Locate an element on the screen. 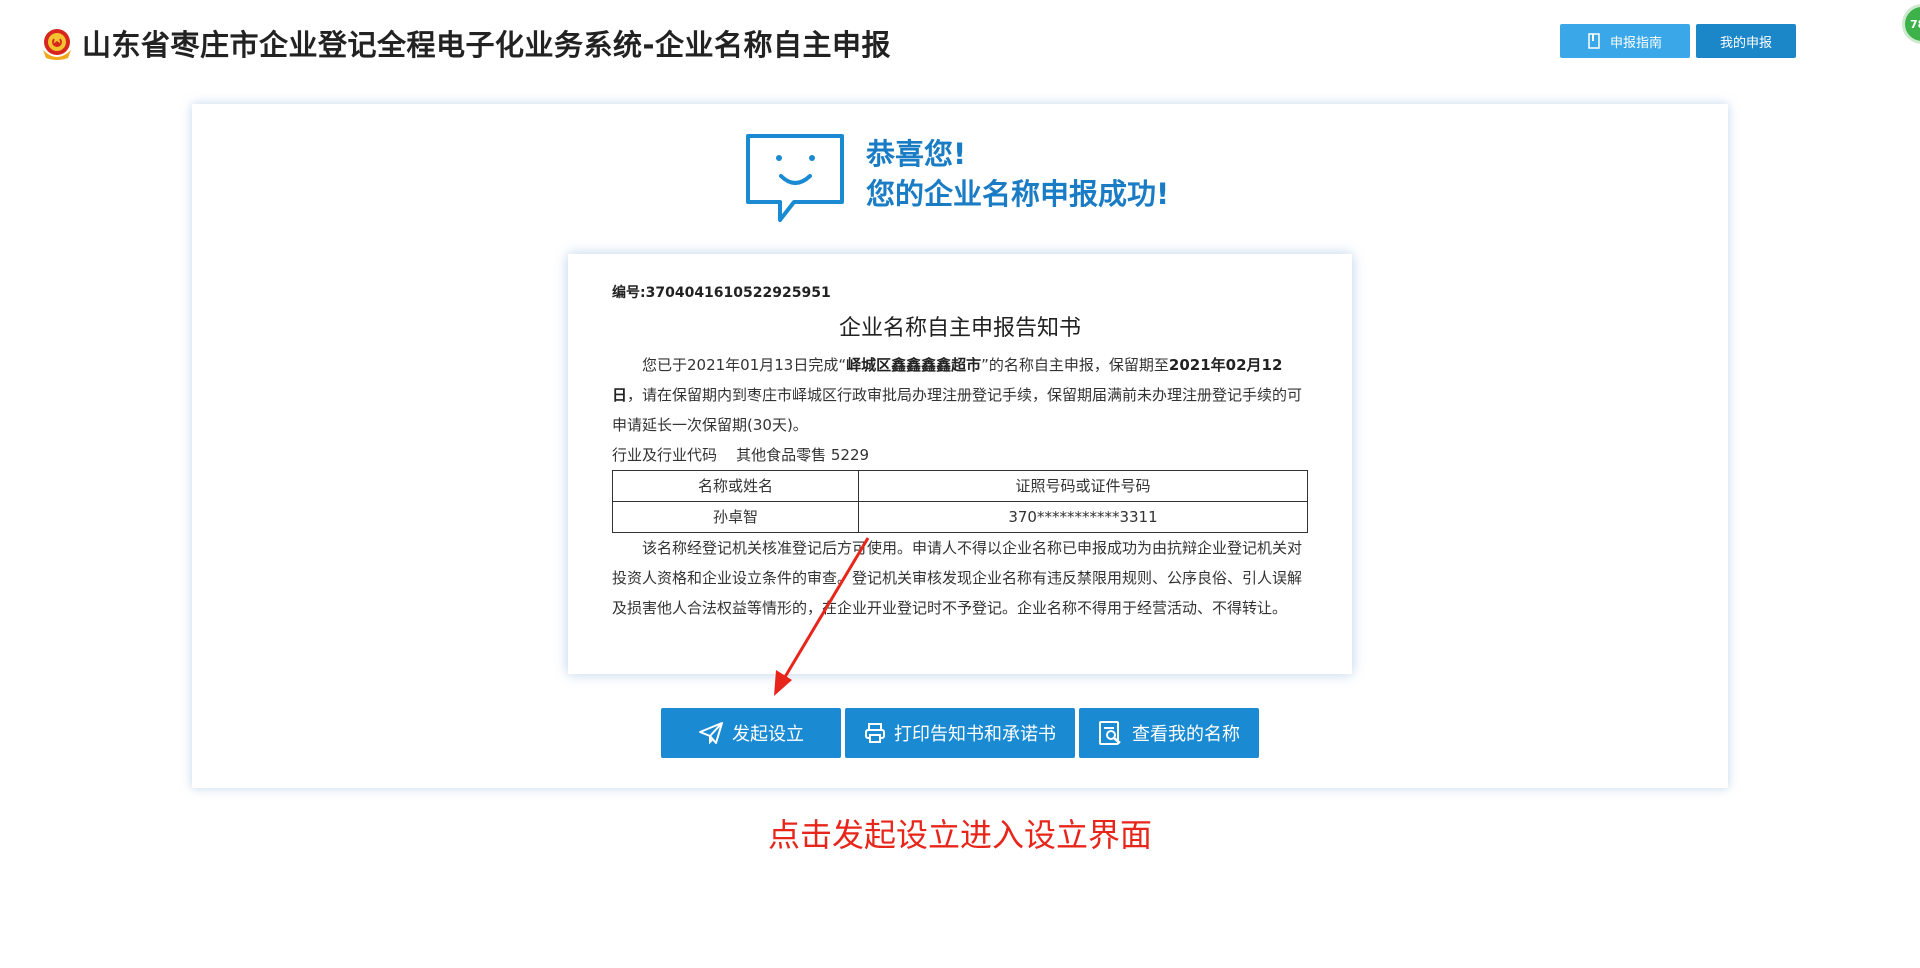  smile-chat-icon is located at coordinates (796, 179).